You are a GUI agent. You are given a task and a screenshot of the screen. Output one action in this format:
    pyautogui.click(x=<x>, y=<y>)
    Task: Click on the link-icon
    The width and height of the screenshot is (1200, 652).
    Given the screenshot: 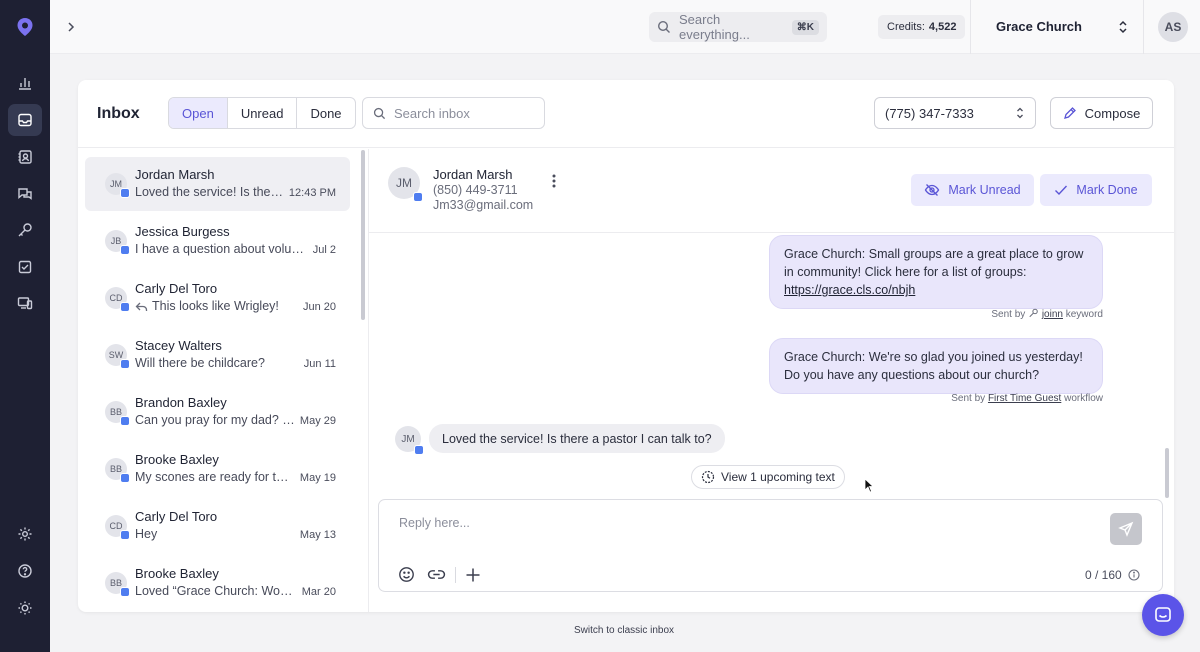 What is the action you would take?
    pyautogui.click(x=436, y=574)
    